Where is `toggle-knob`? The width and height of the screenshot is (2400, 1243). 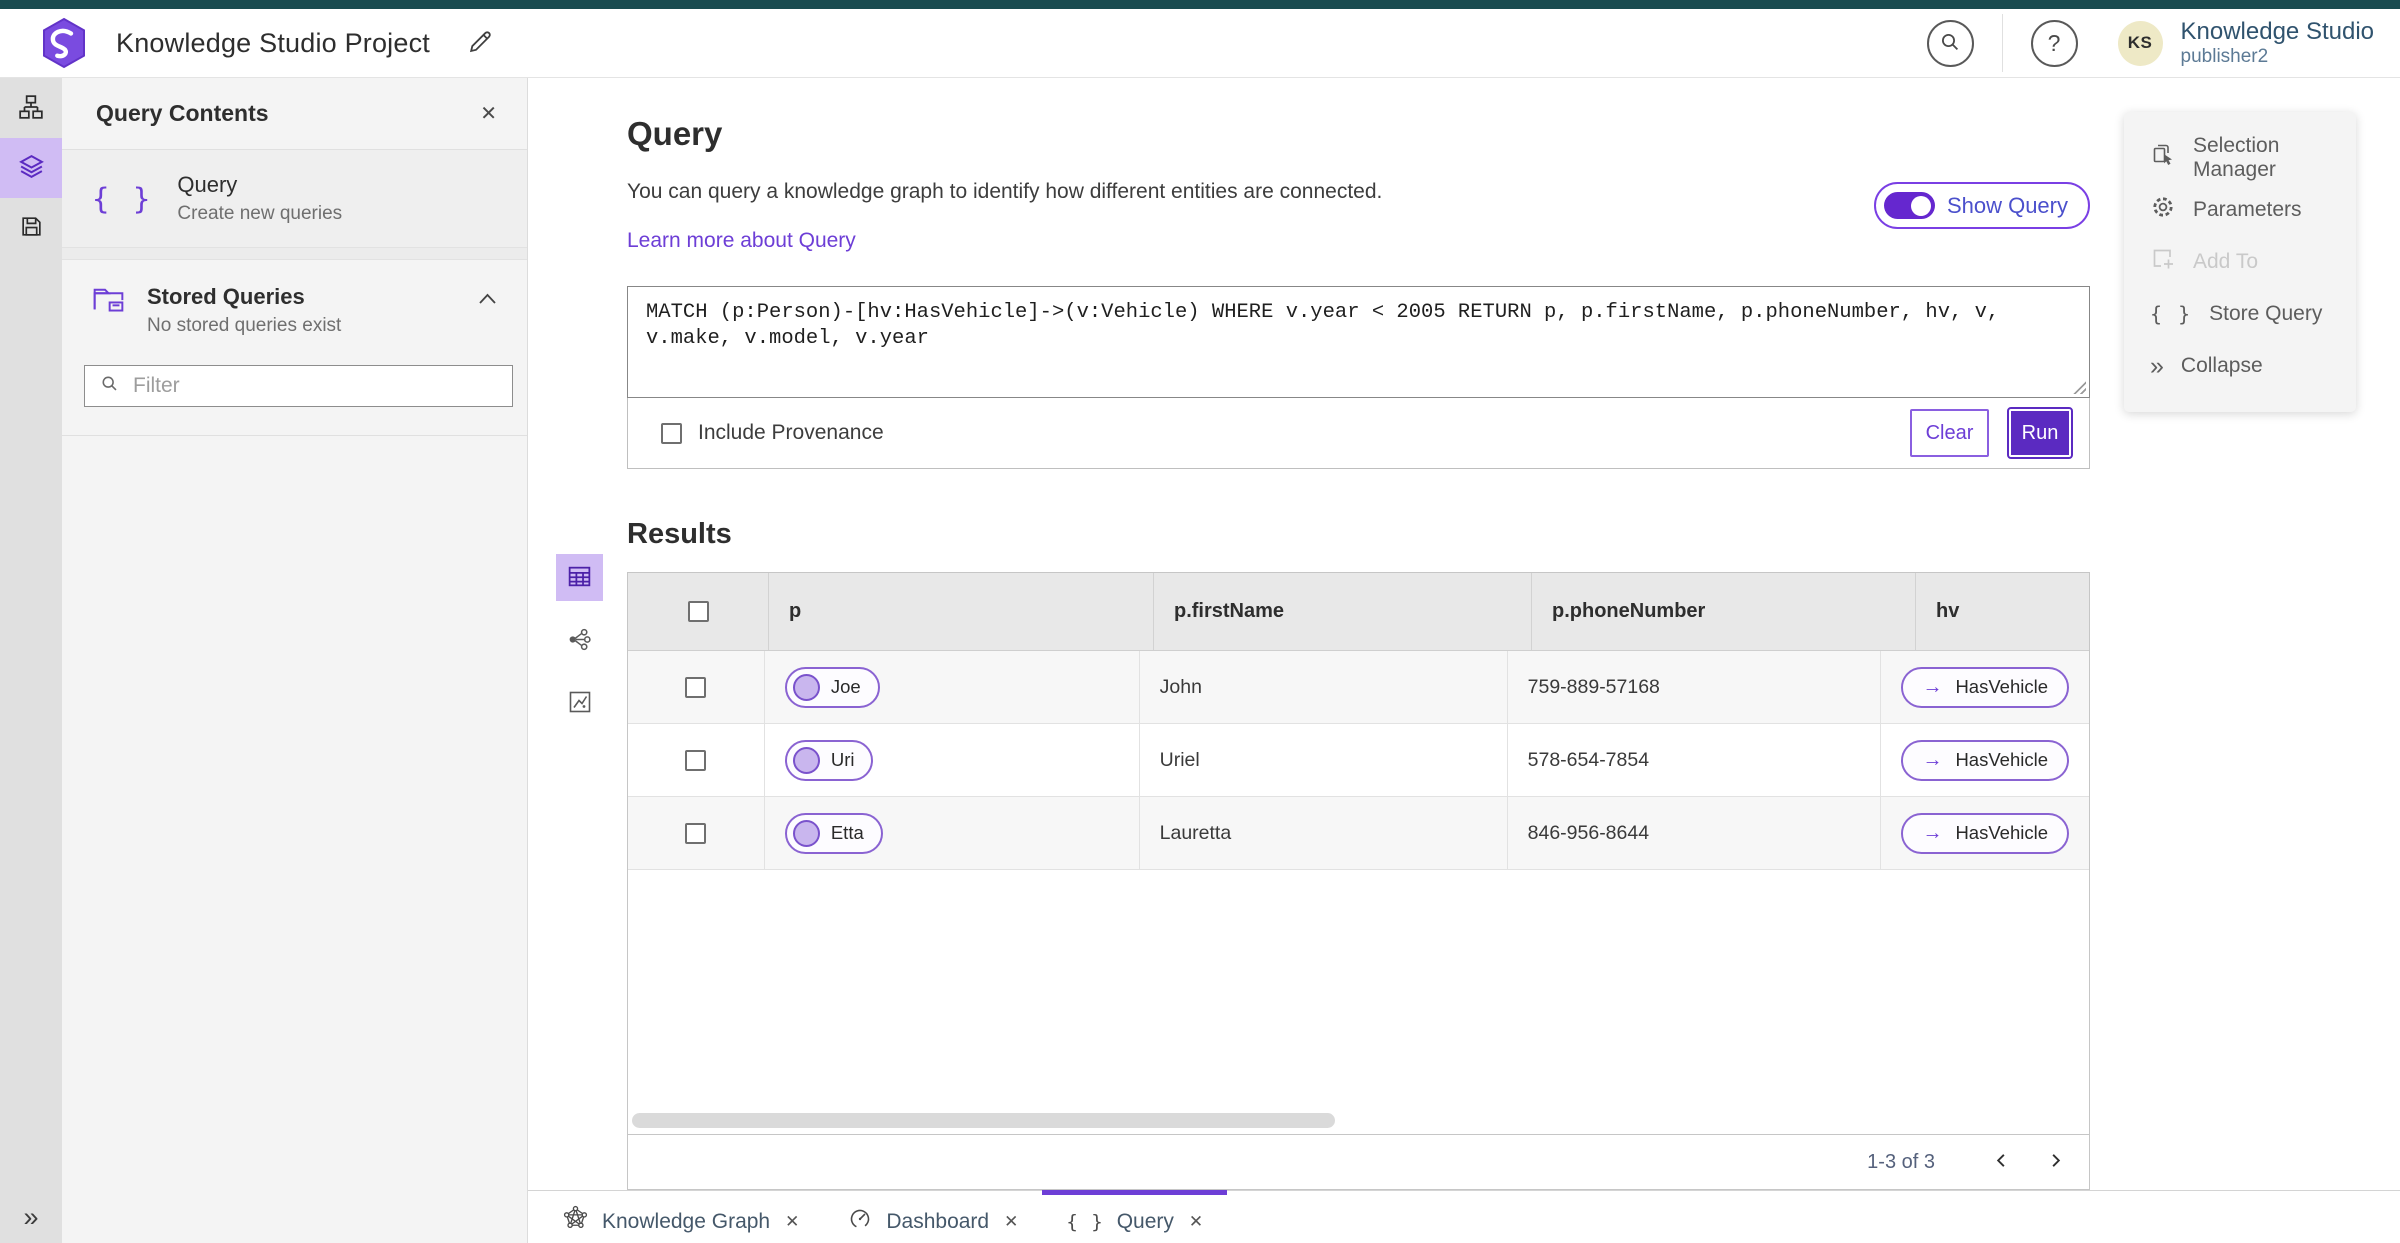 toggle-knob is located at coordinates (1920, 205).